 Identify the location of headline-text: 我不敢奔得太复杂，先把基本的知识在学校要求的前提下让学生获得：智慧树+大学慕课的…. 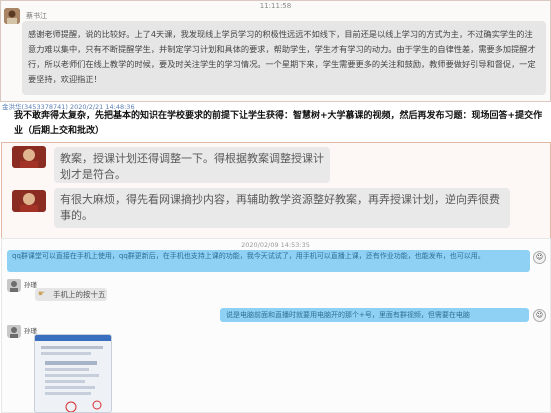
(278, 123).